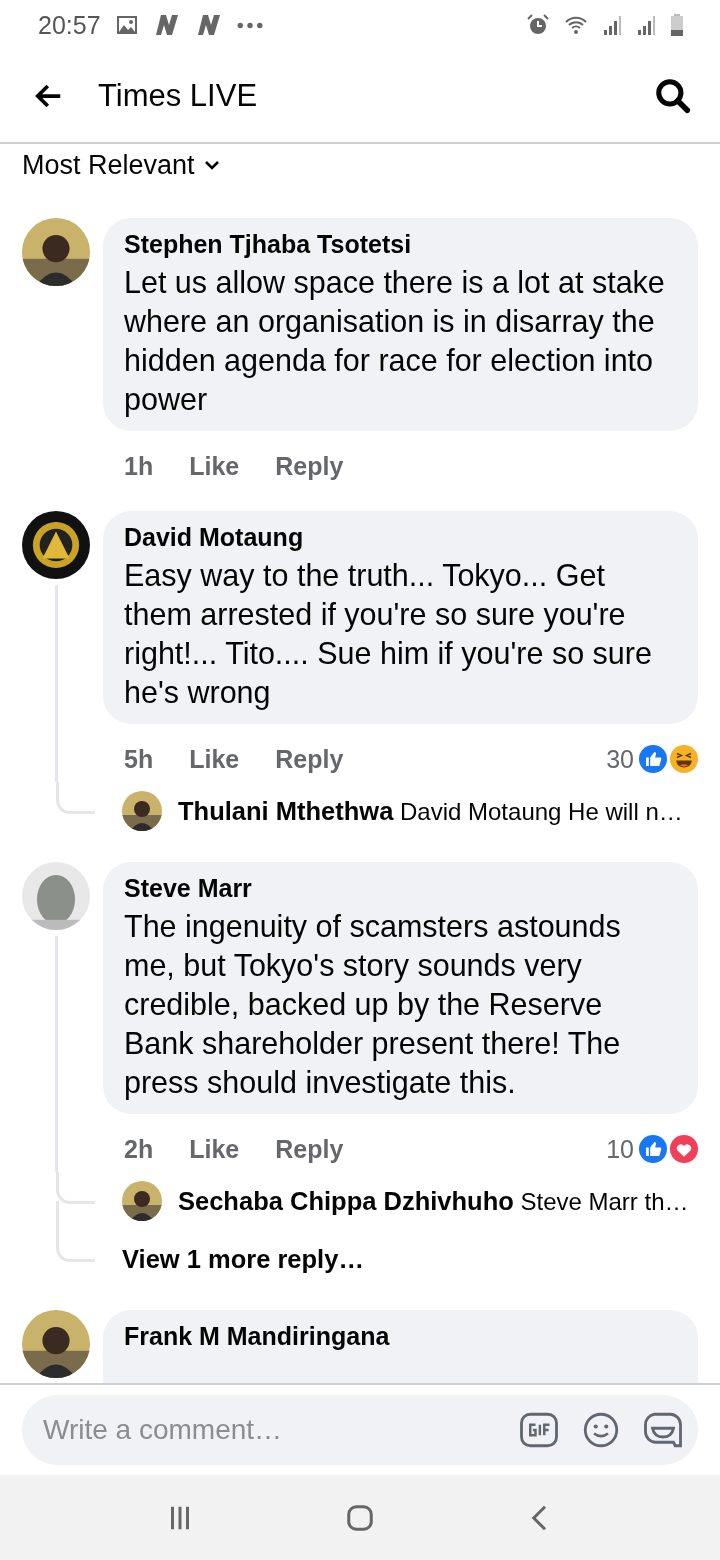 Image resolution: width=720 pixels, height=1560 pixels. What do you see at coordinates (108, 165) in the screenshot?
I see `sort-label: Most Relevant` at bounding box center [108, 165].